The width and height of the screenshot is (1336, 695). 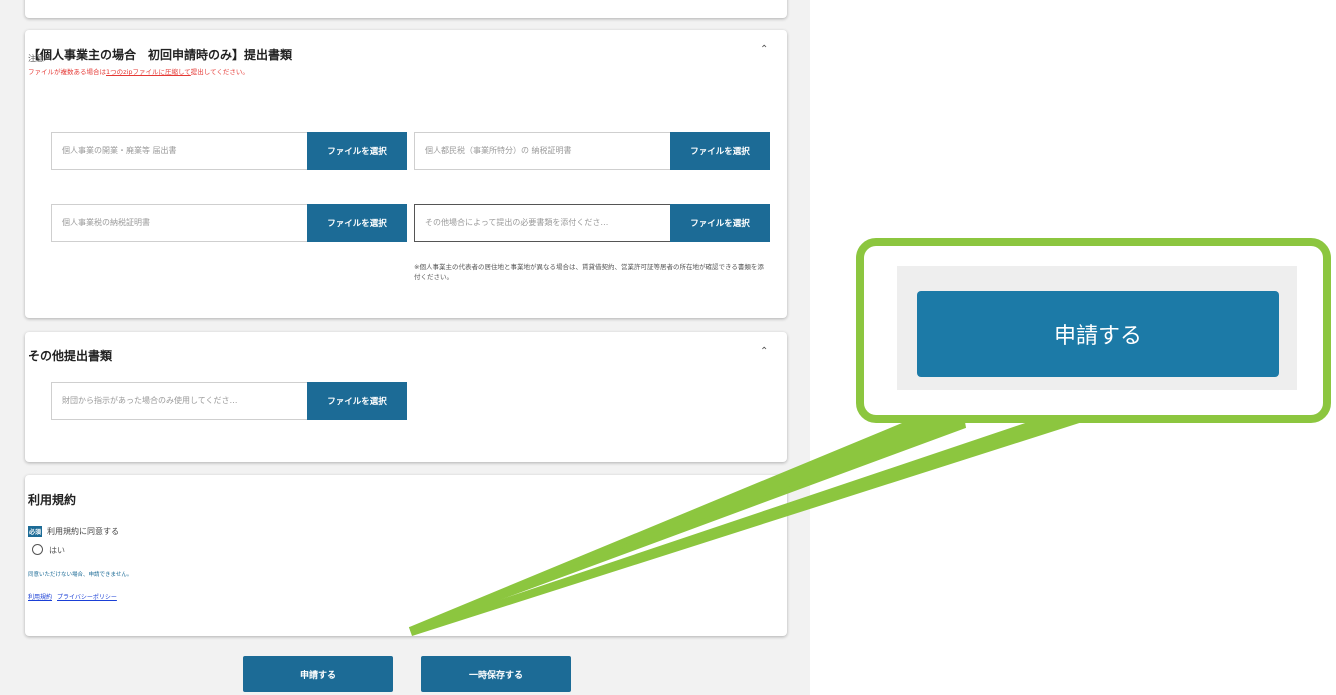 I want to click on callout-submit-button: 申請する, so click(x=1098, y=334).